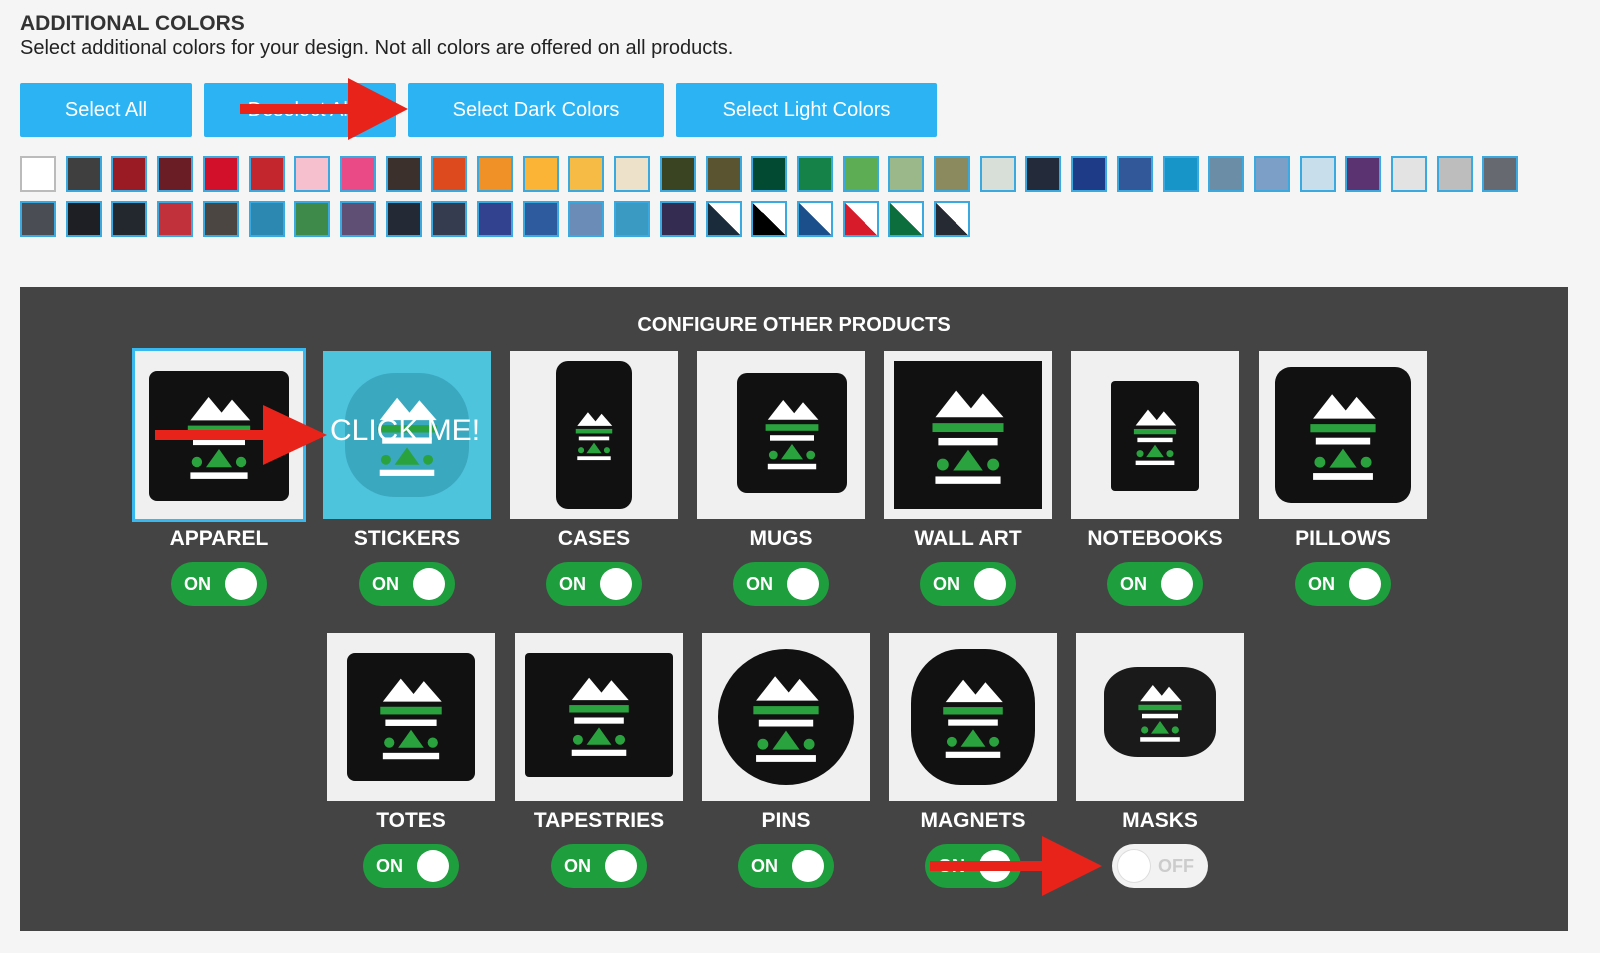 The image size is (1600, 953). I want to click on product-toggle-notebooks: ON, so click(1155, 584).